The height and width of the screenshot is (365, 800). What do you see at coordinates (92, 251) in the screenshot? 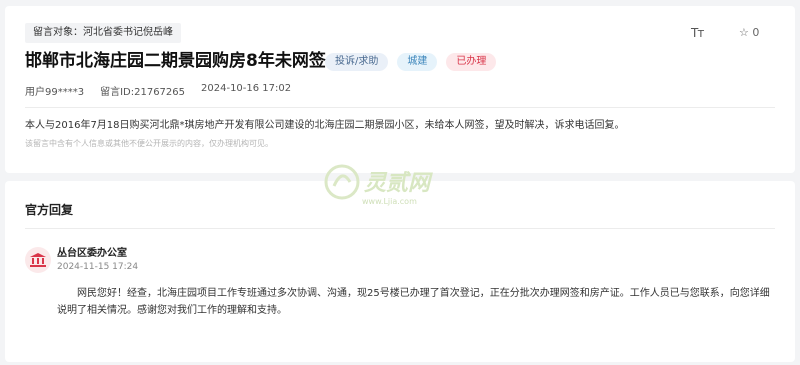
I see `reply-department: 丛台区委办公室` at bounding box center [92, 251].